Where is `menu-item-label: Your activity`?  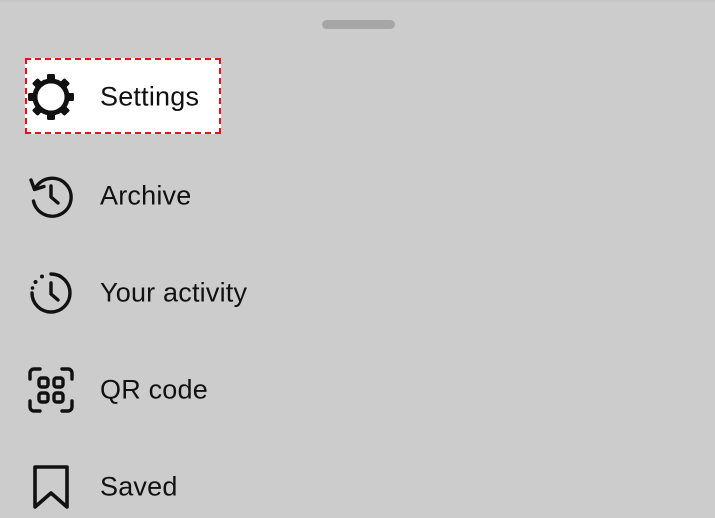 menu-item-label: Your activity is located at coordinates (174, 292).